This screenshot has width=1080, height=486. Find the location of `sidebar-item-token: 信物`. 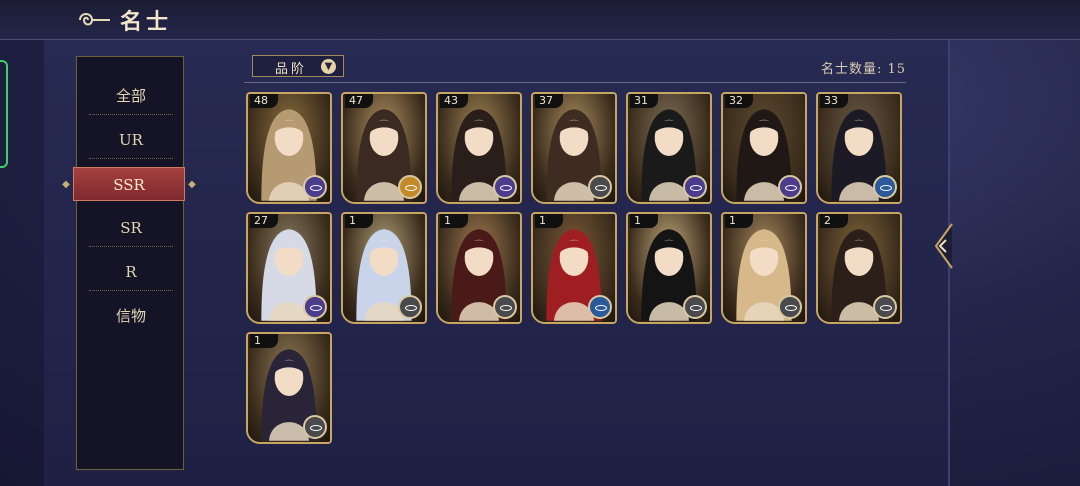

sidebar-item-token: 信物 is located at coordinates (131, 316).